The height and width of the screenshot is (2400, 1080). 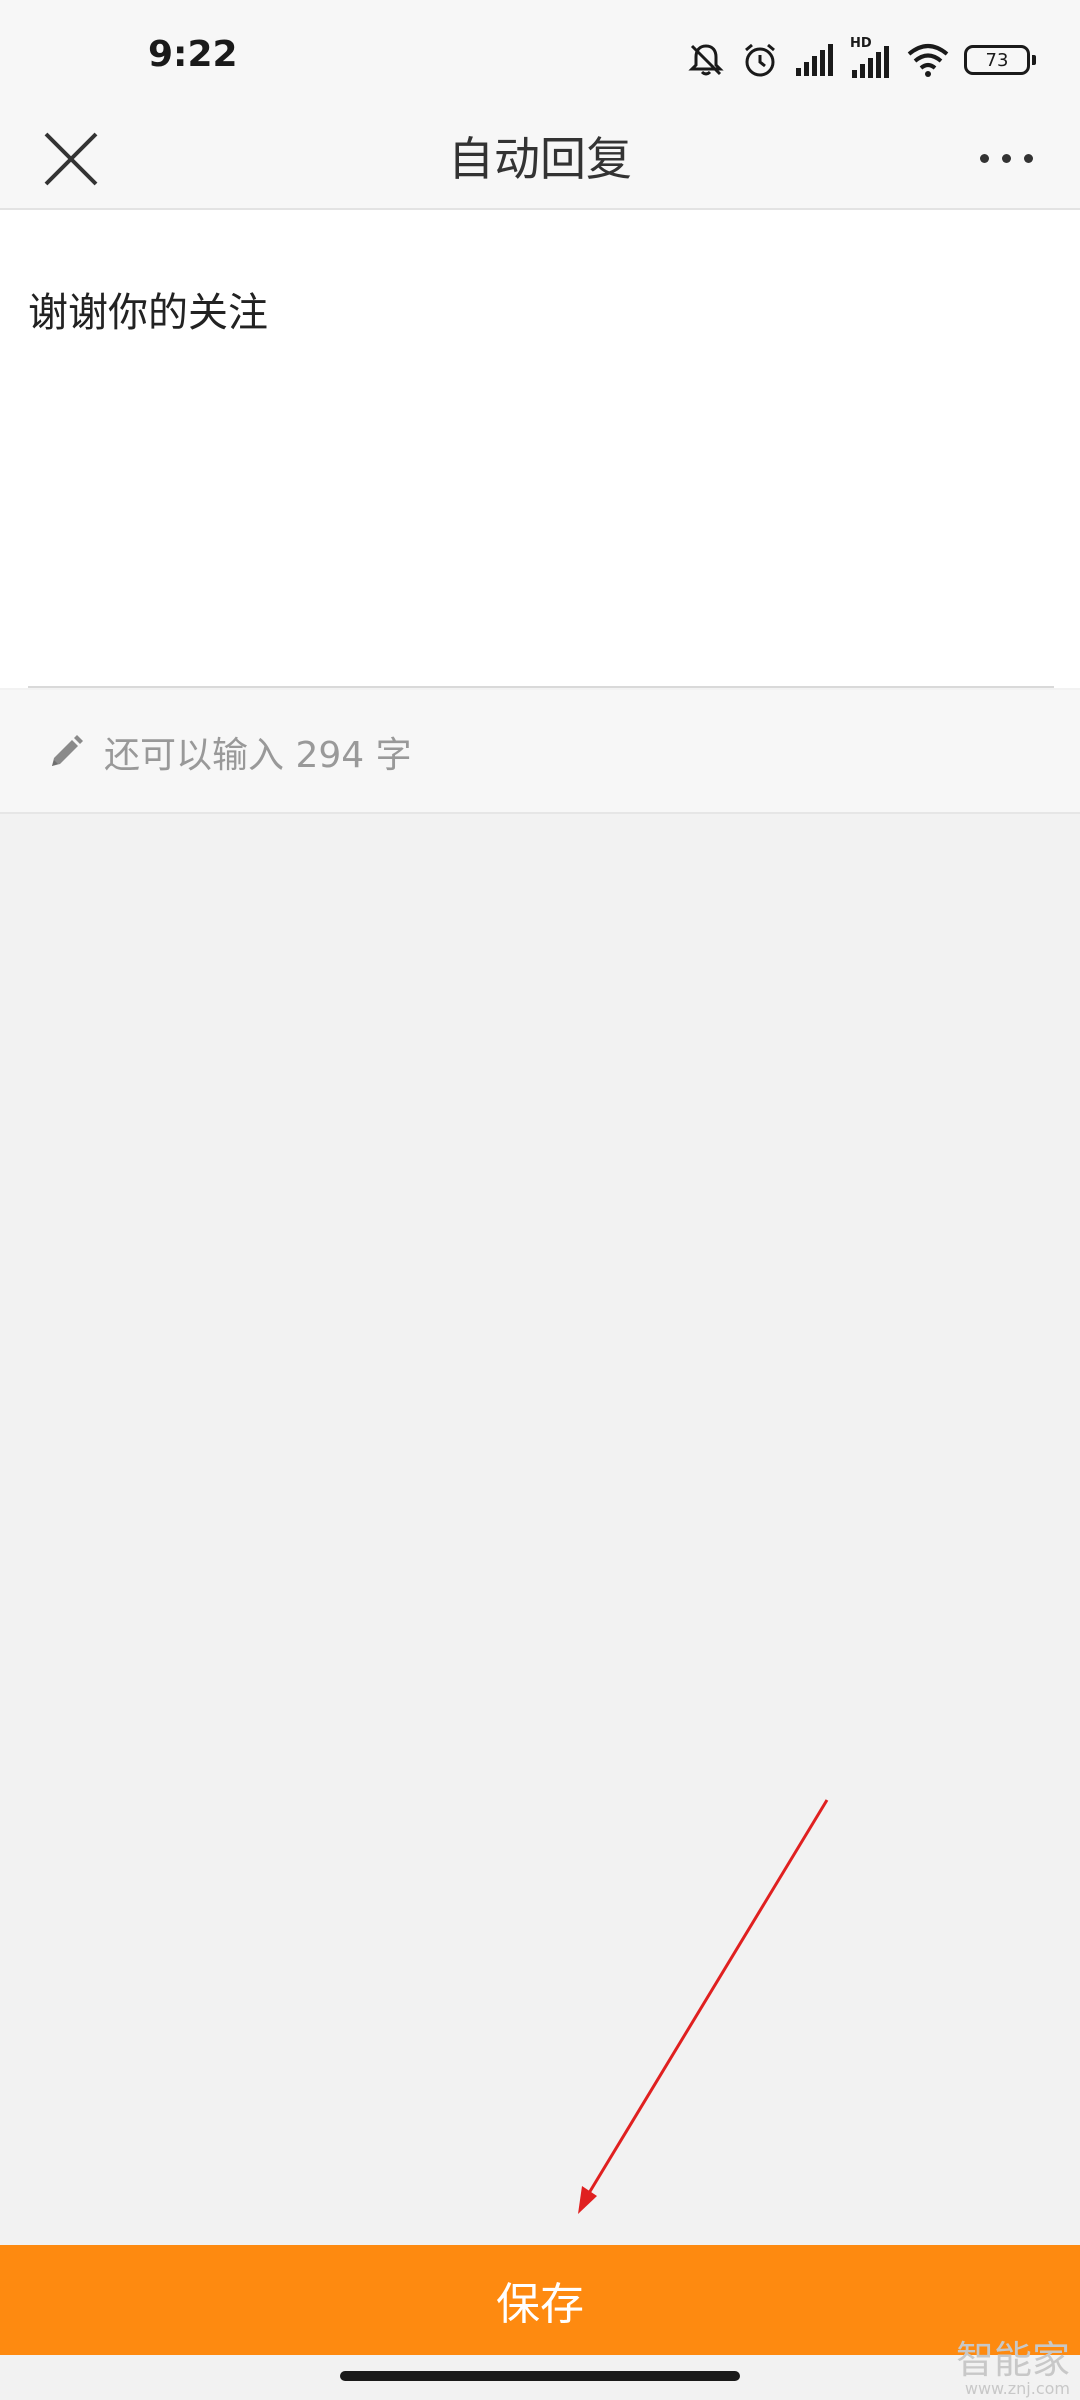 I want to click on watermark-main: 智能家, so click(x=1012, y=2360).